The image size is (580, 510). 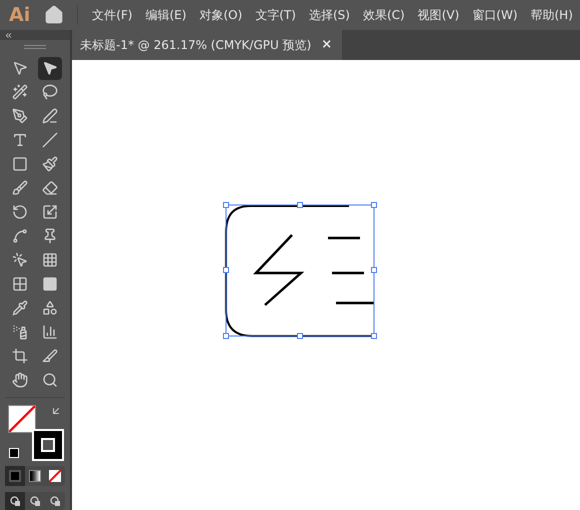 I want to click on rotate-icon, so click(x=20, y=212).